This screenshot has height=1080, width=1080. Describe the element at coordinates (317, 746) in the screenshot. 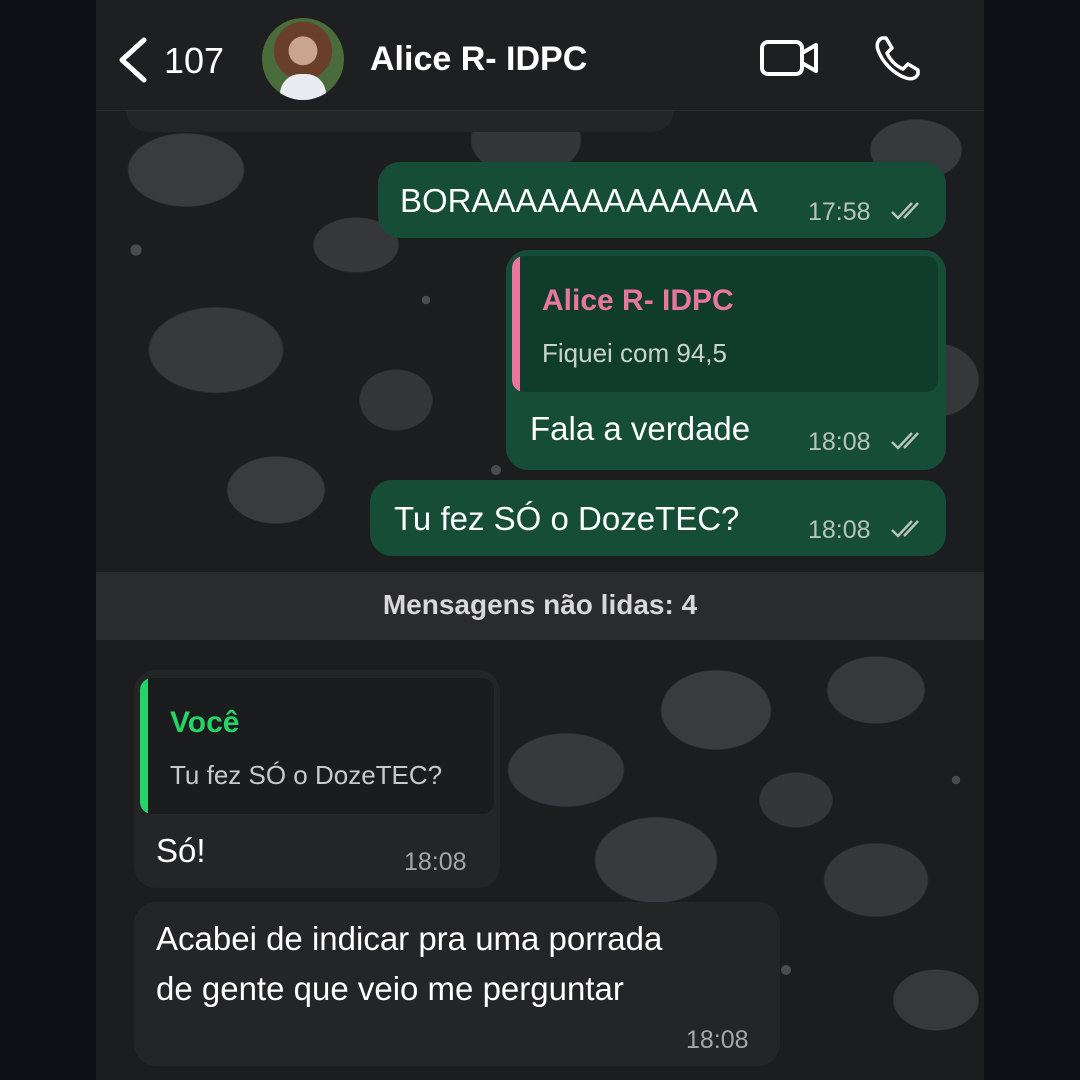

I see `quoted-message: Você Tu fez SÓ o DozeTEC?` at that location.